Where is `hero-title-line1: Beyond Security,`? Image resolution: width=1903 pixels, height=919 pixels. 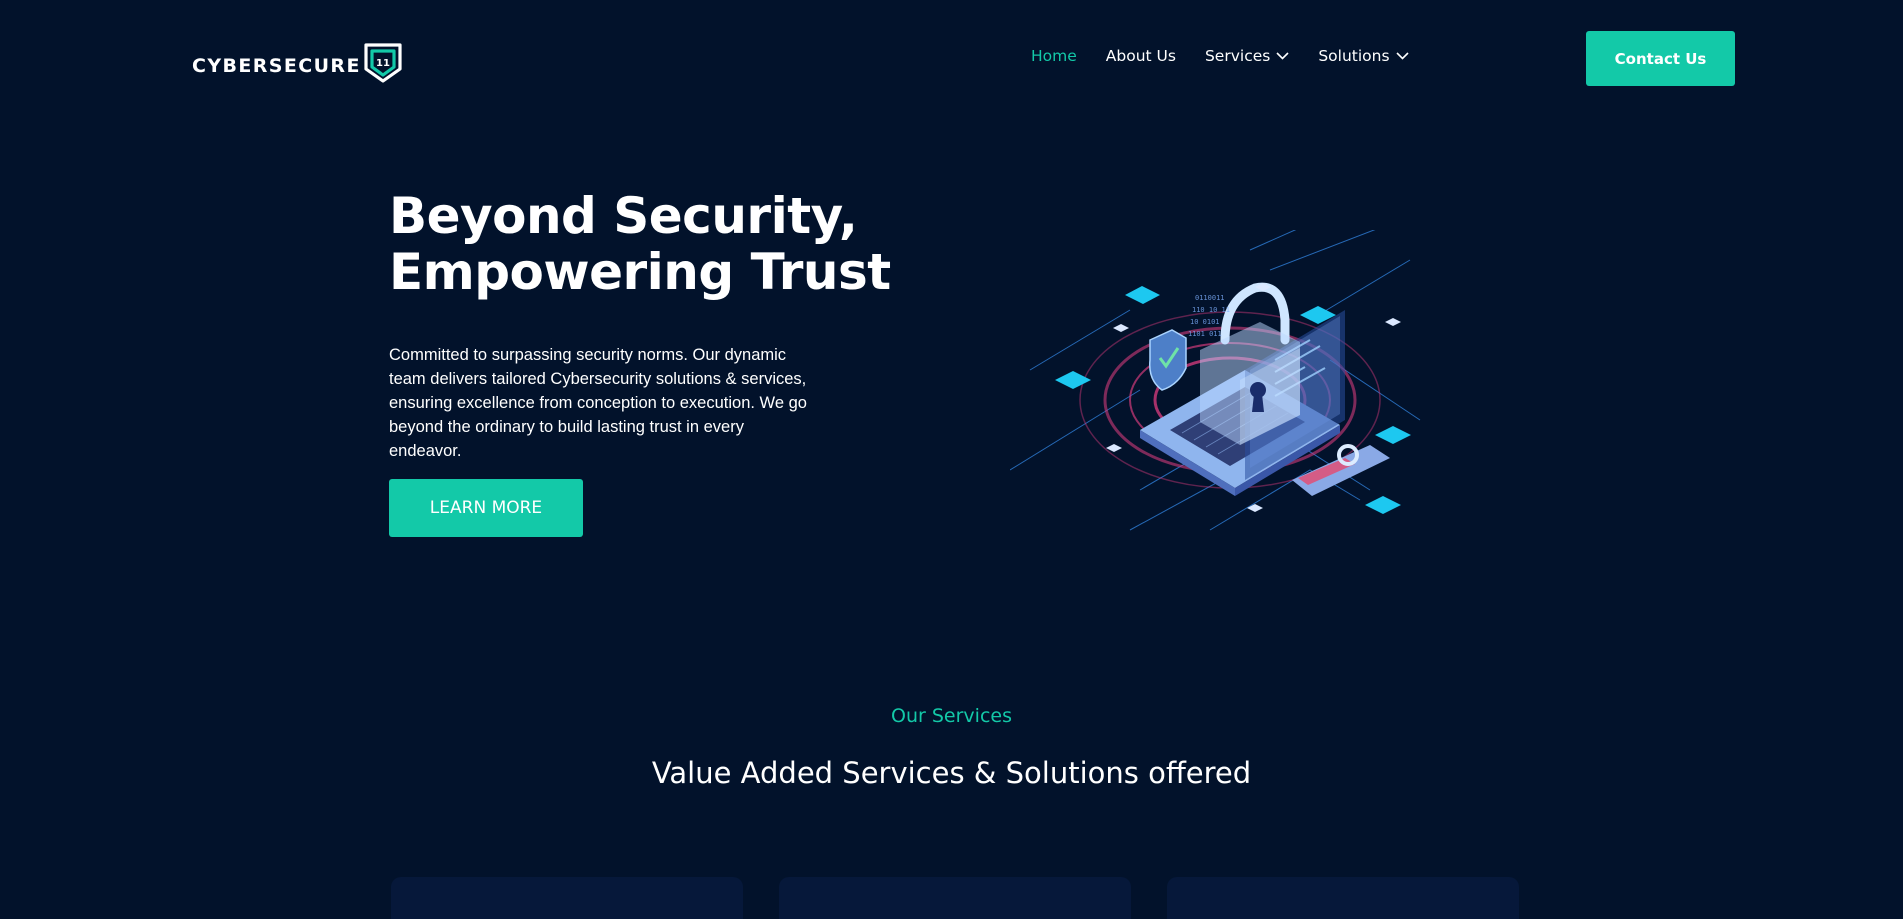
hero-title-line1: Beyond Security, is located at coordinates (623, 216).